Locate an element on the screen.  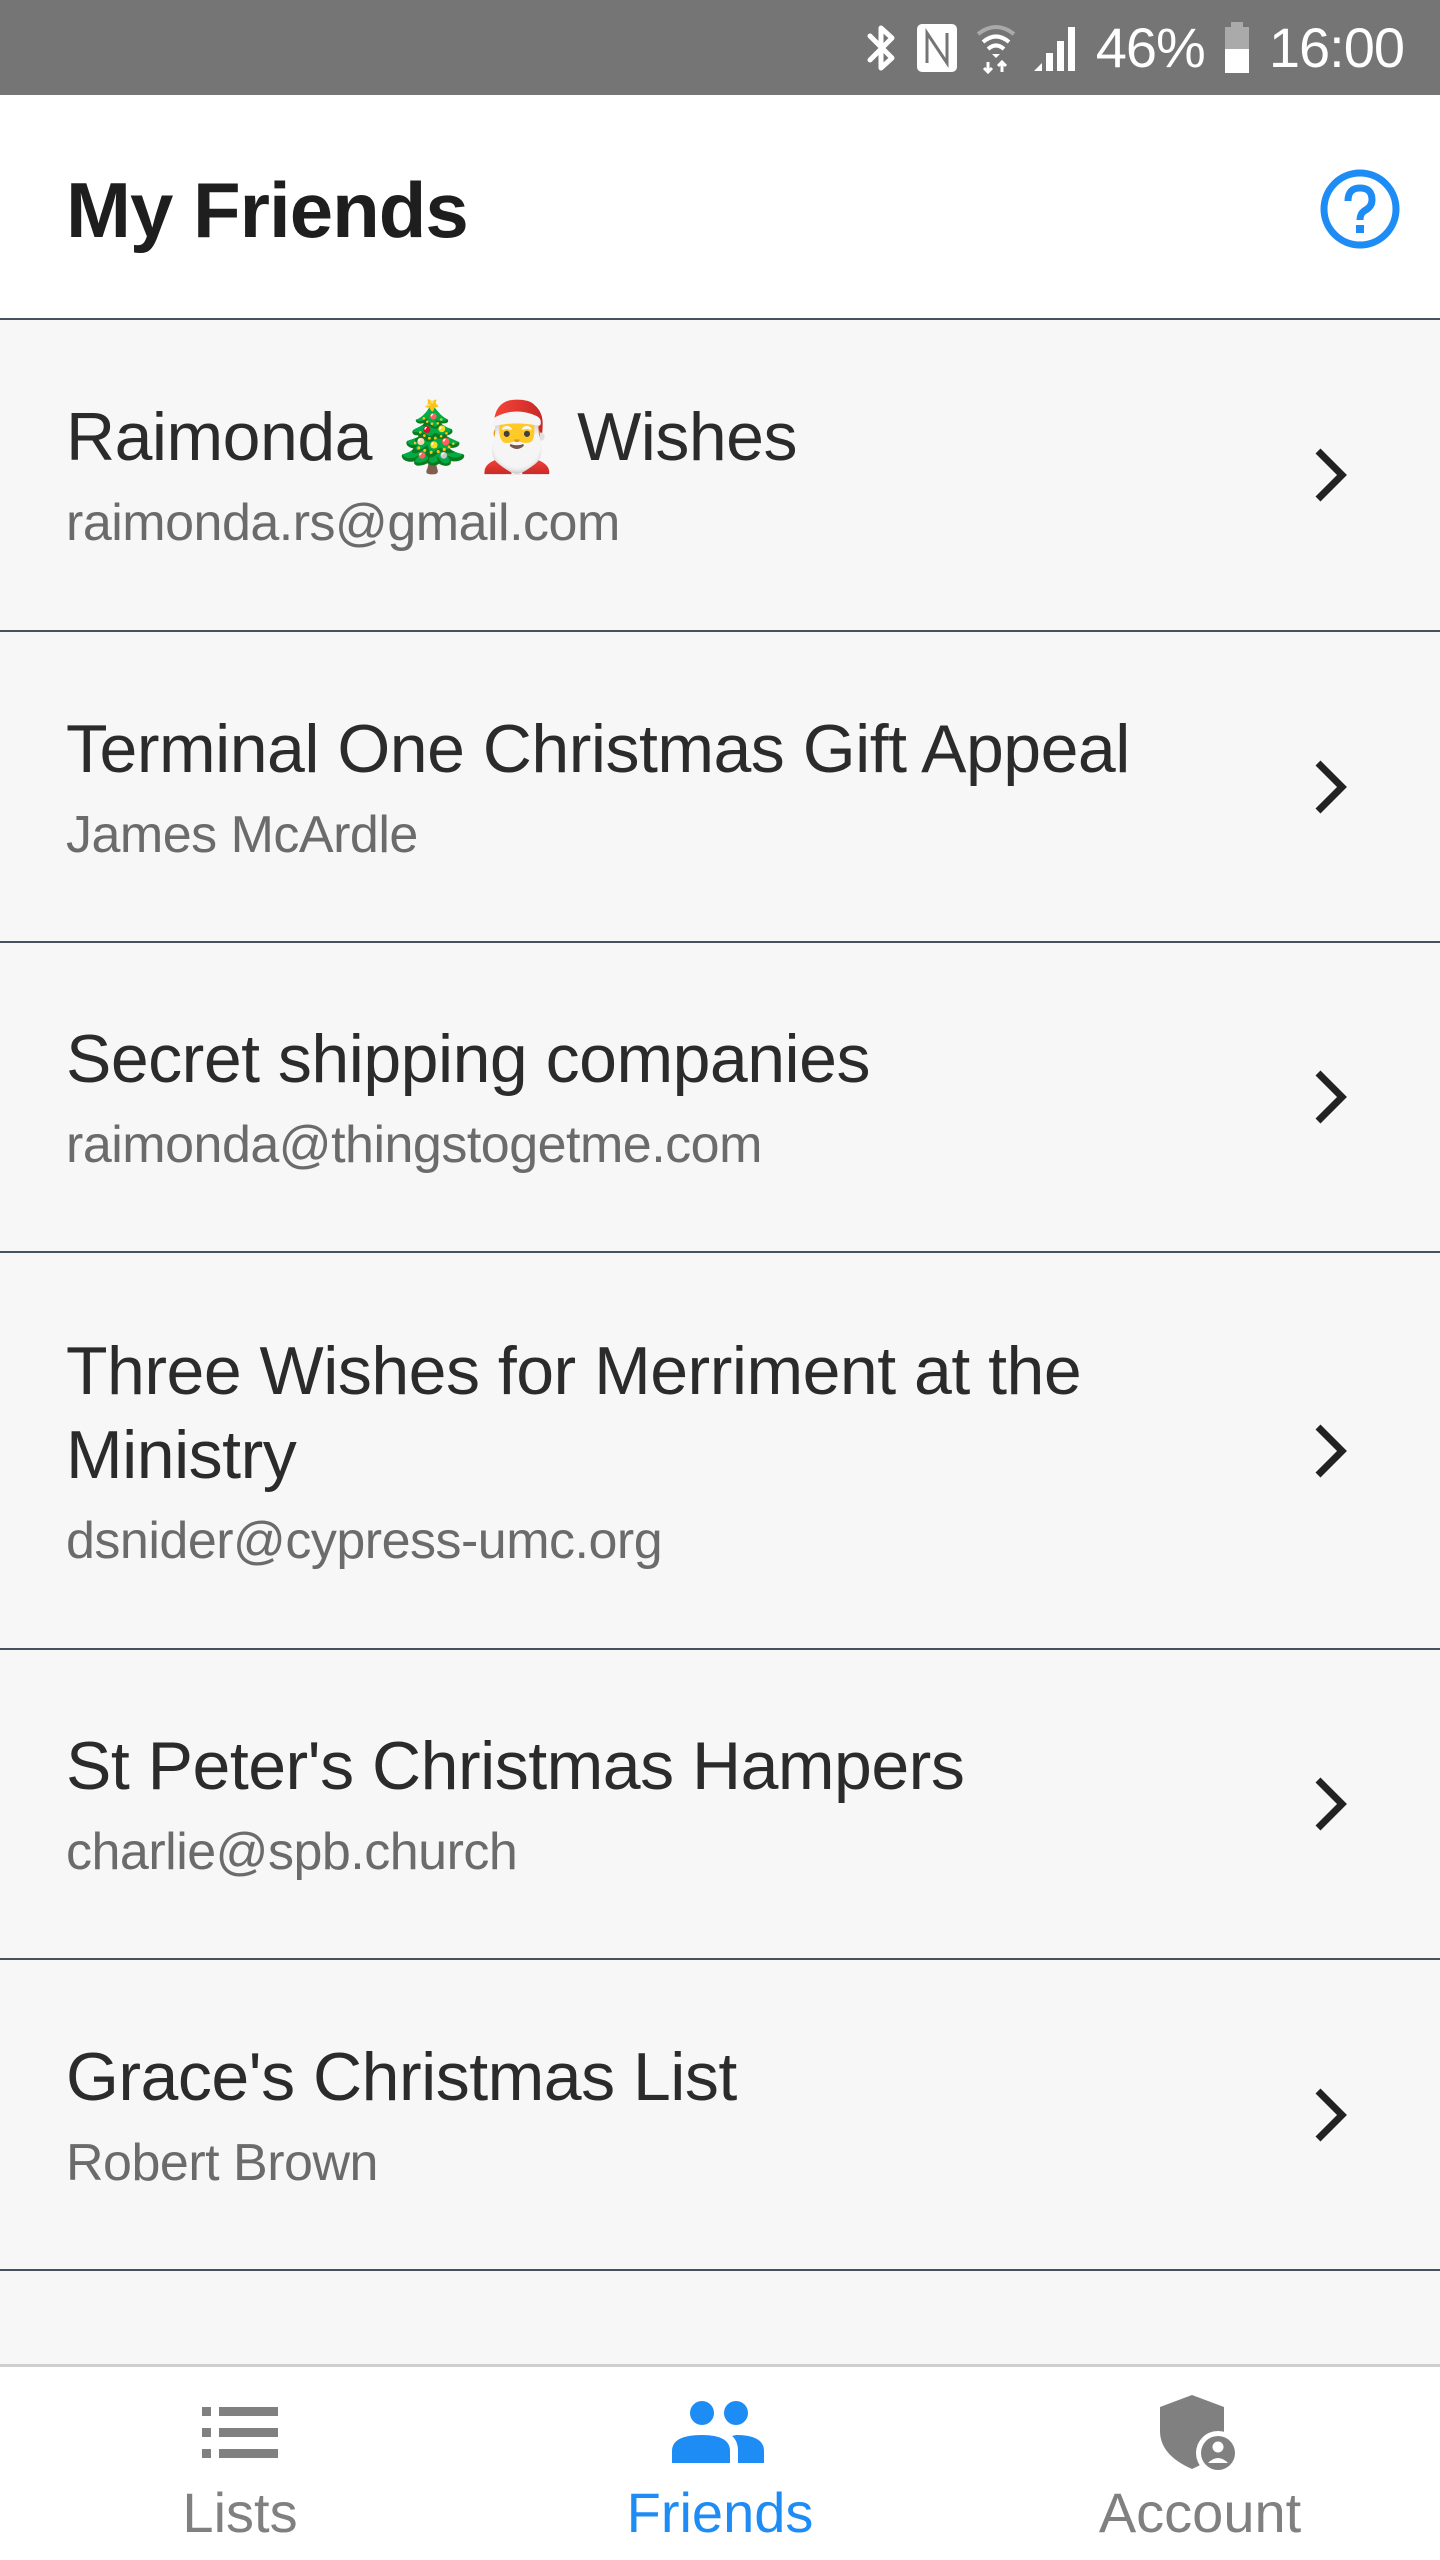
nav-tab-friends: Friends is located at coordinates (720, 2463).